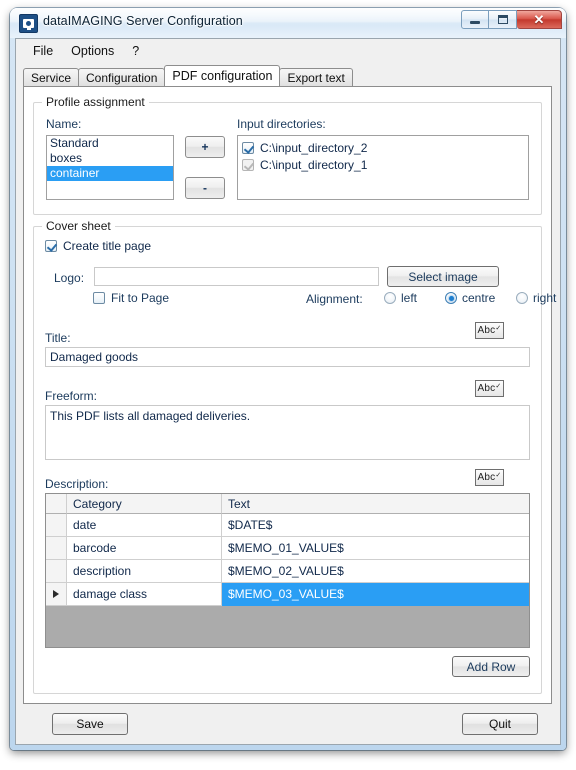  Describe the element at coordinates (205, 188) in the screenshot. I see `remove-profile-button: -` at that location.